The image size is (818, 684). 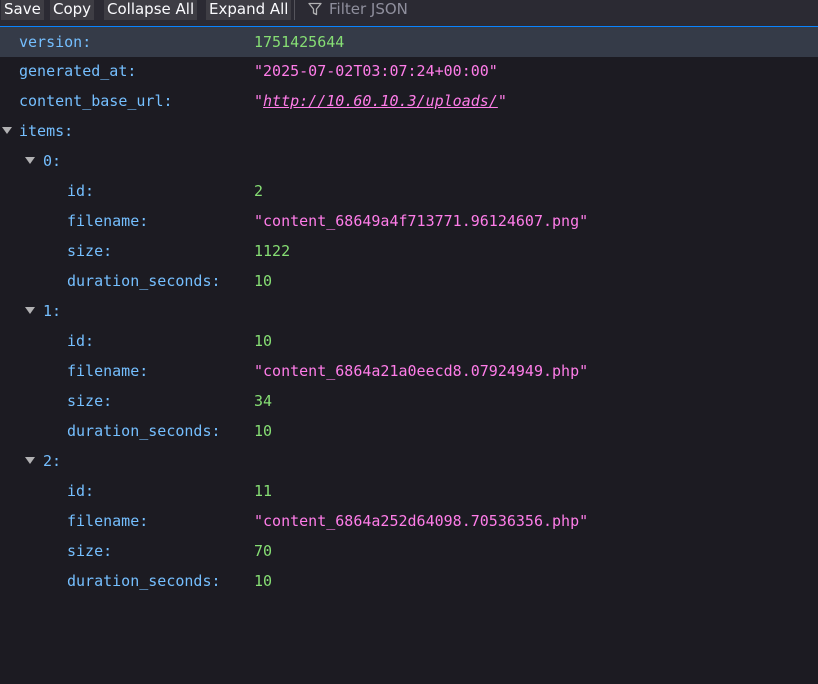 I want to click on json-value: 2, so click(x=259, y=191).